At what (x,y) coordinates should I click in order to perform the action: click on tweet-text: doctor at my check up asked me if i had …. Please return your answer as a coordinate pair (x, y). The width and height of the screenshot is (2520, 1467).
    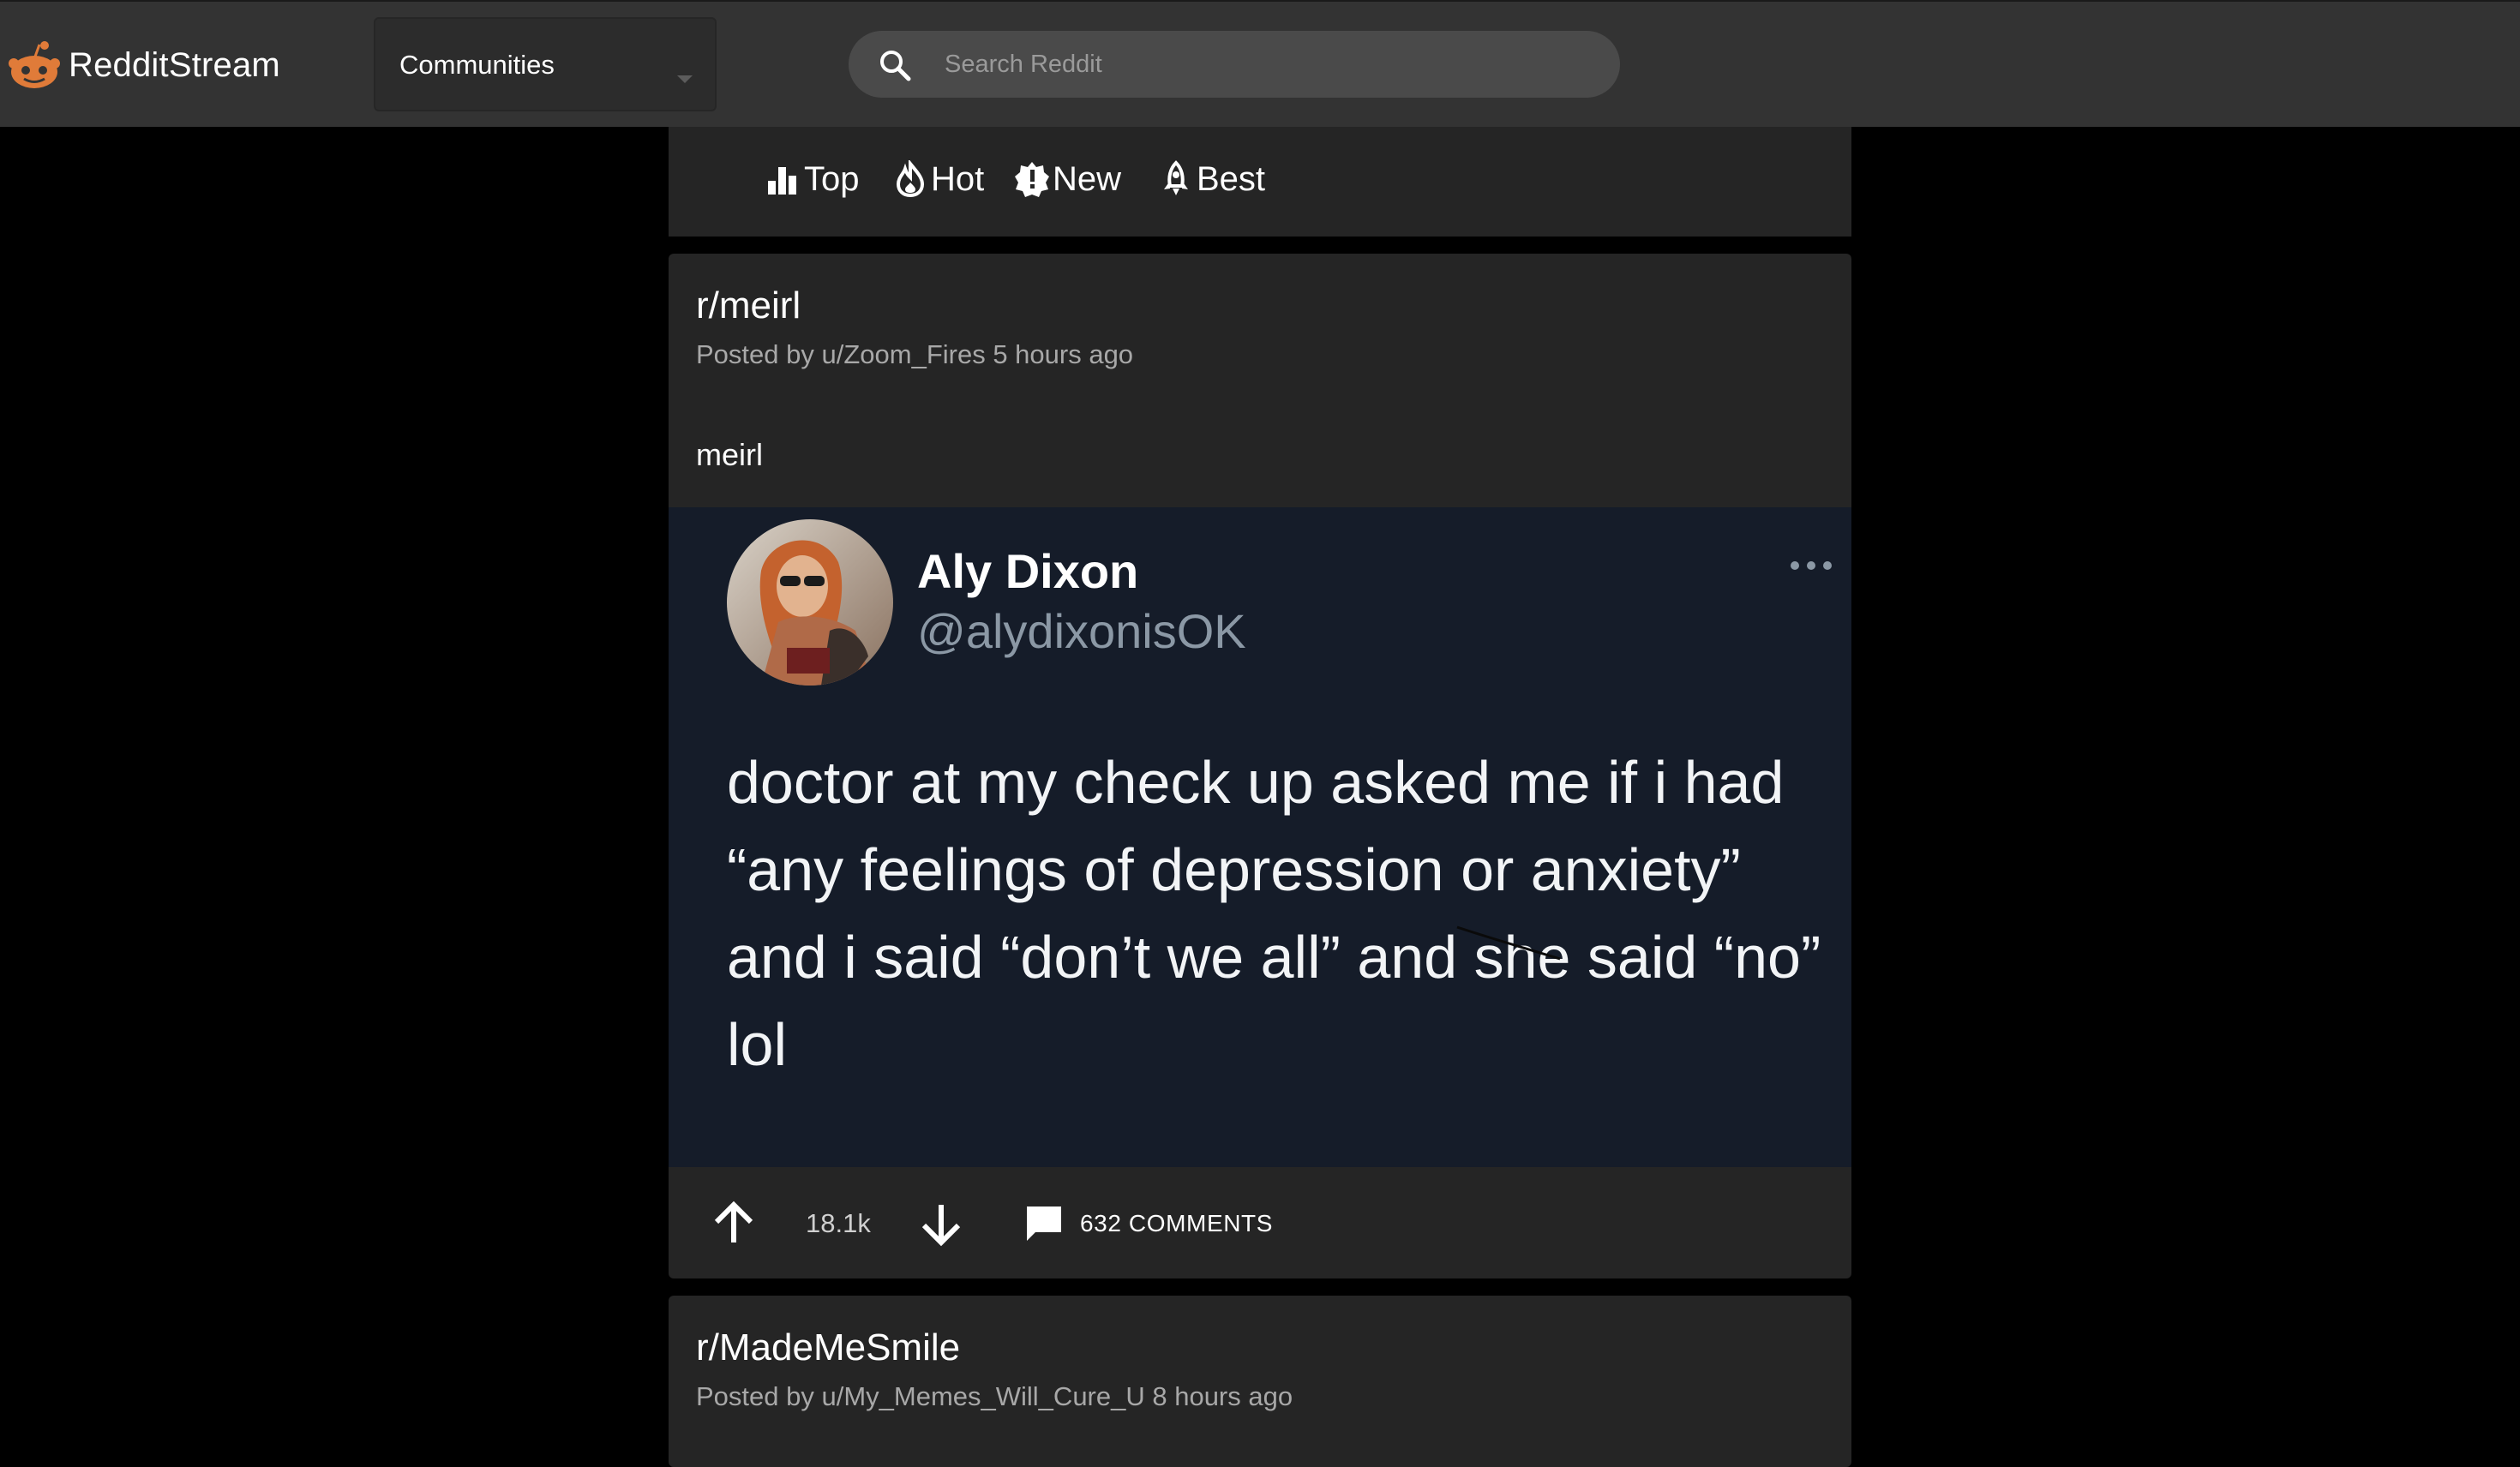
    Looking at the image, I should click on (1274, 913).